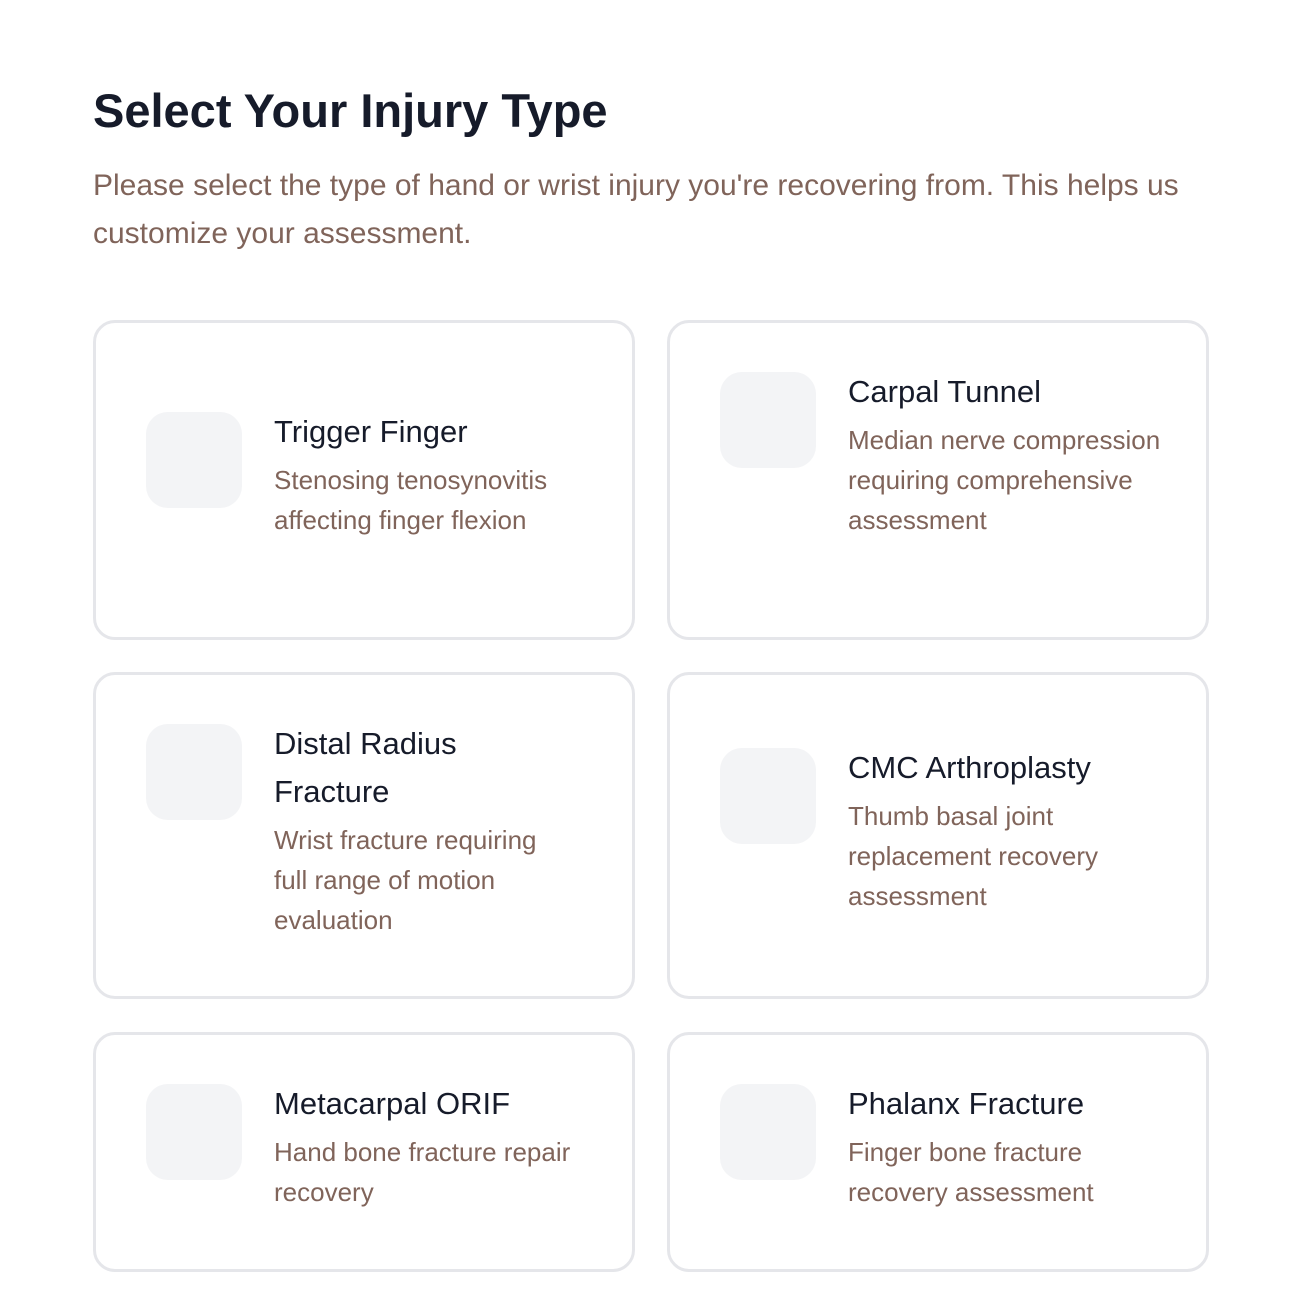 The image size is (1292, 1296). Describe the element at coordinates (966, 1103) in the screenshot. I see `injury-name: Phalanx Fracture` at that location.